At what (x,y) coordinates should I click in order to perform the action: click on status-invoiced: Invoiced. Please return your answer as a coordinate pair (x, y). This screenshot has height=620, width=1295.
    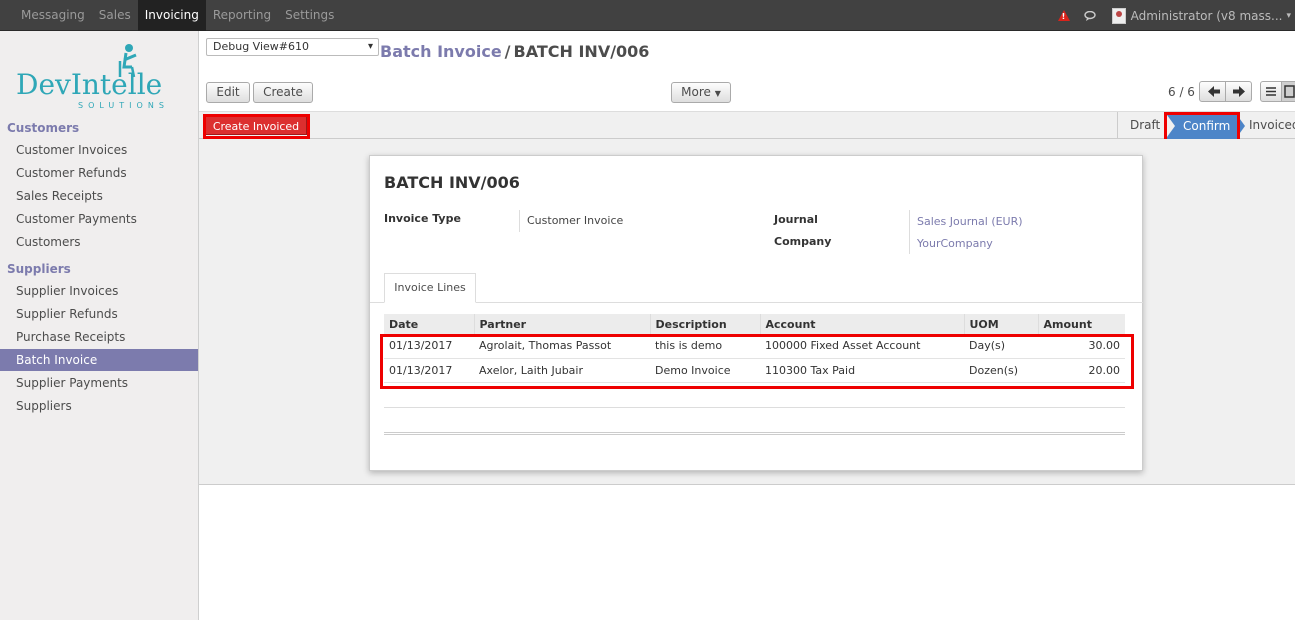
    Looking at the image, I should click on (1272, 125).